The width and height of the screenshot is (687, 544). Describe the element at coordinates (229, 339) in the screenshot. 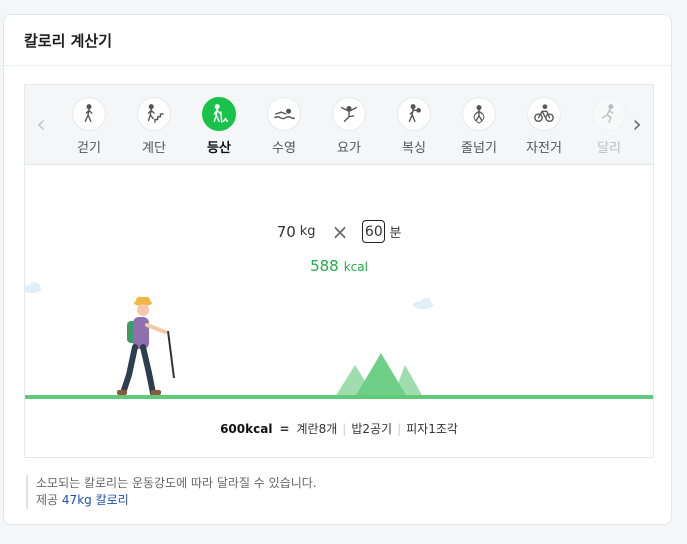

I see `hiking-illustration` at that location.